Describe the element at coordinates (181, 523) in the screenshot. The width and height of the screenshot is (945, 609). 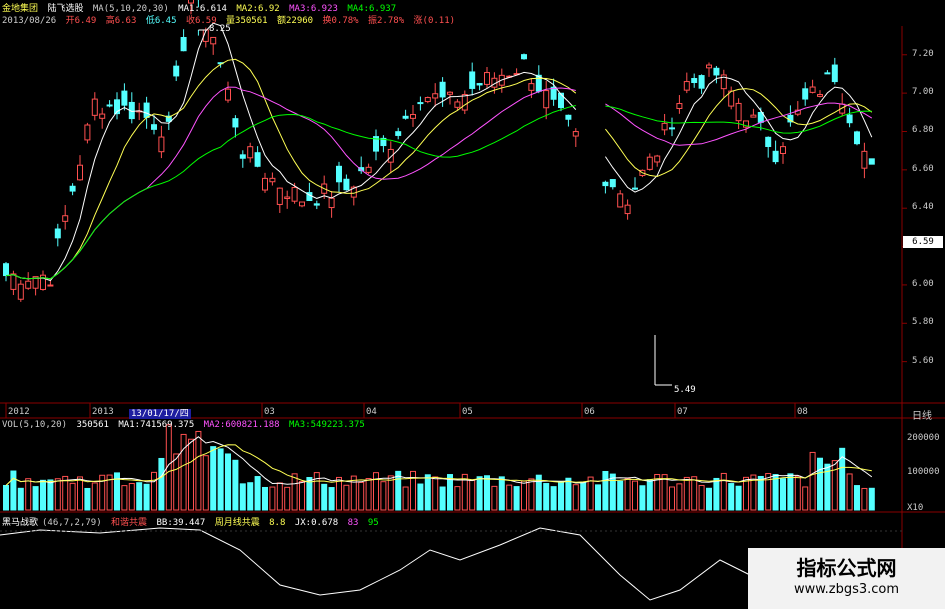
I see `osc-bb: BB:39.447` at that location.